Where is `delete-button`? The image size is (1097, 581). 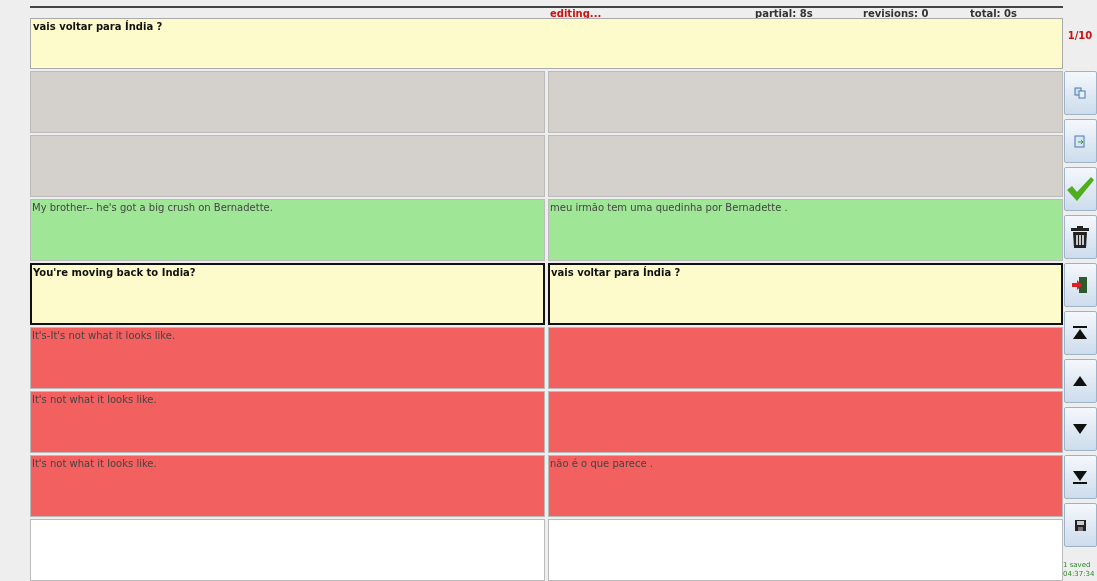 delete-button is located at coordinates (1080, 237).